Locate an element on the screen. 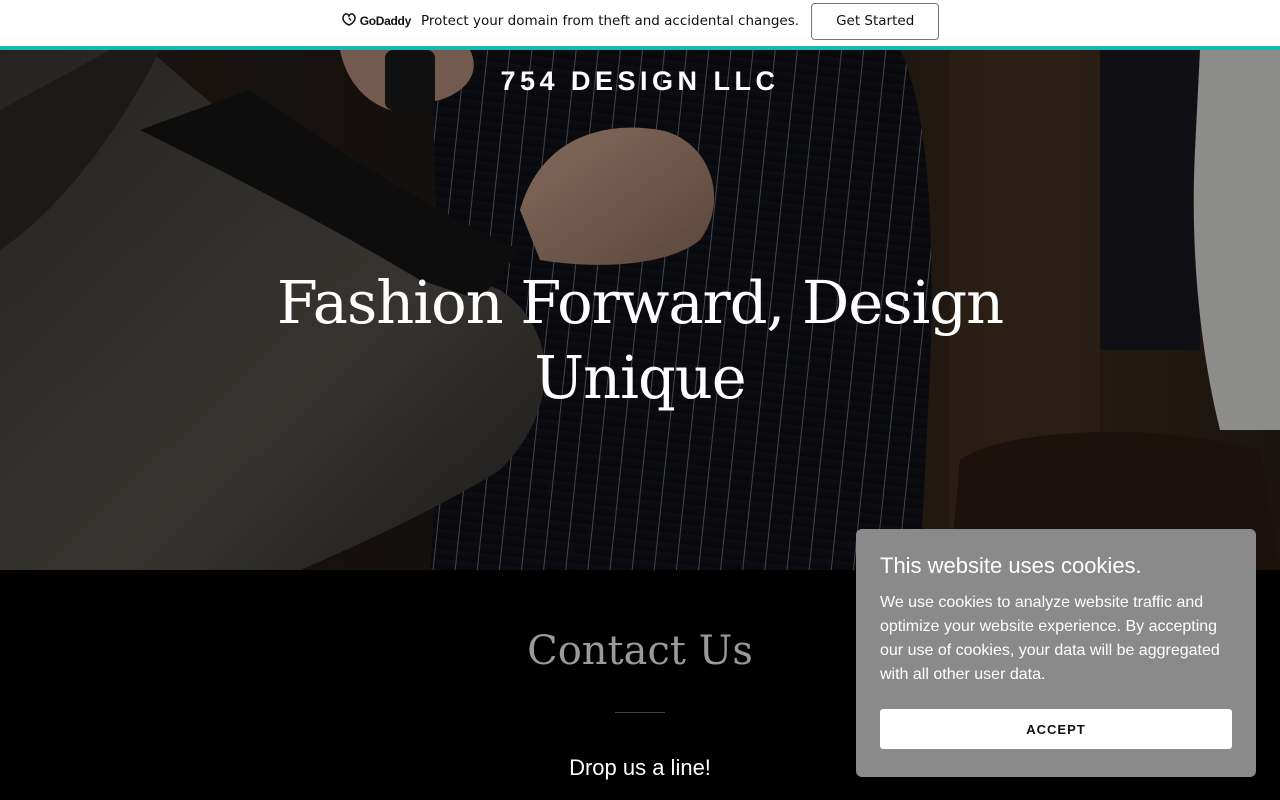 Image resolution: width=1280 pixels, height=800 pixels. hero-headline: Fashion Forward, Design Unique is located at coordinates (640, 340).